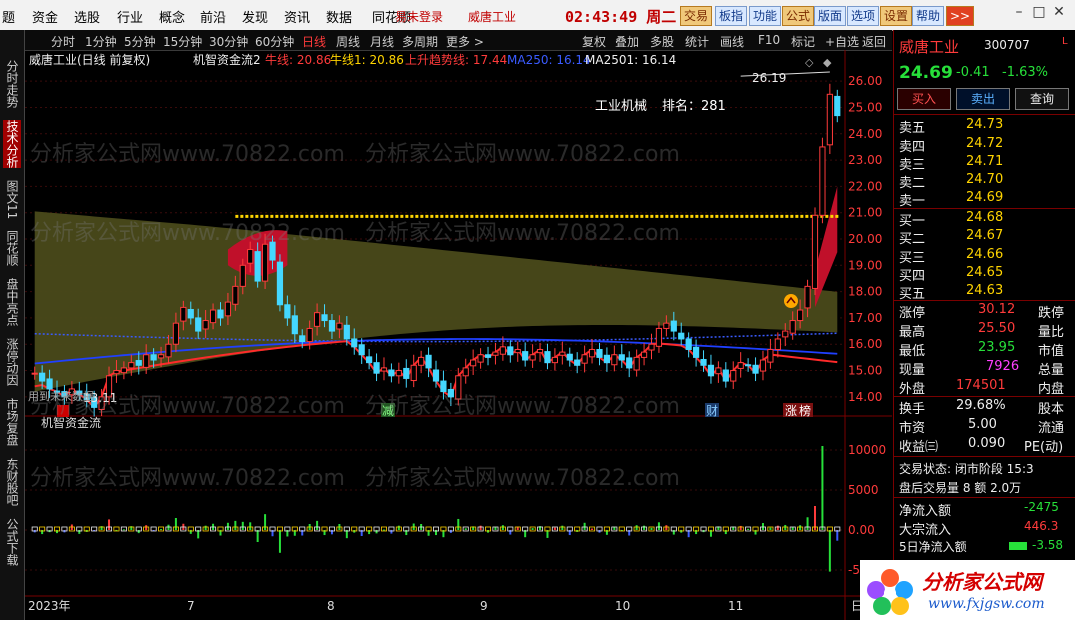  Describe the element at coordinates (140, 41) in the screenshot. I see `period-5min: 5分钟` at that location.